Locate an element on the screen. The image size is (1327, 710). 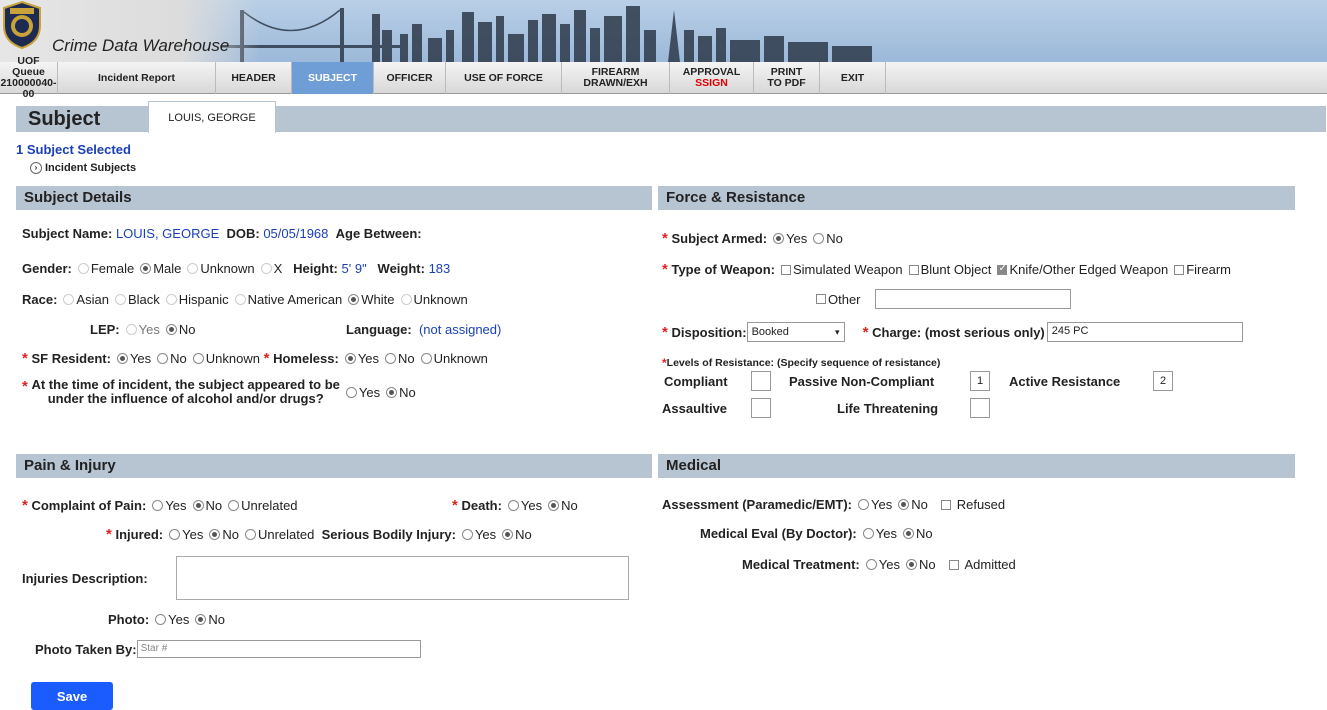
injured-yes-radio is located at coordinates (175, 534).